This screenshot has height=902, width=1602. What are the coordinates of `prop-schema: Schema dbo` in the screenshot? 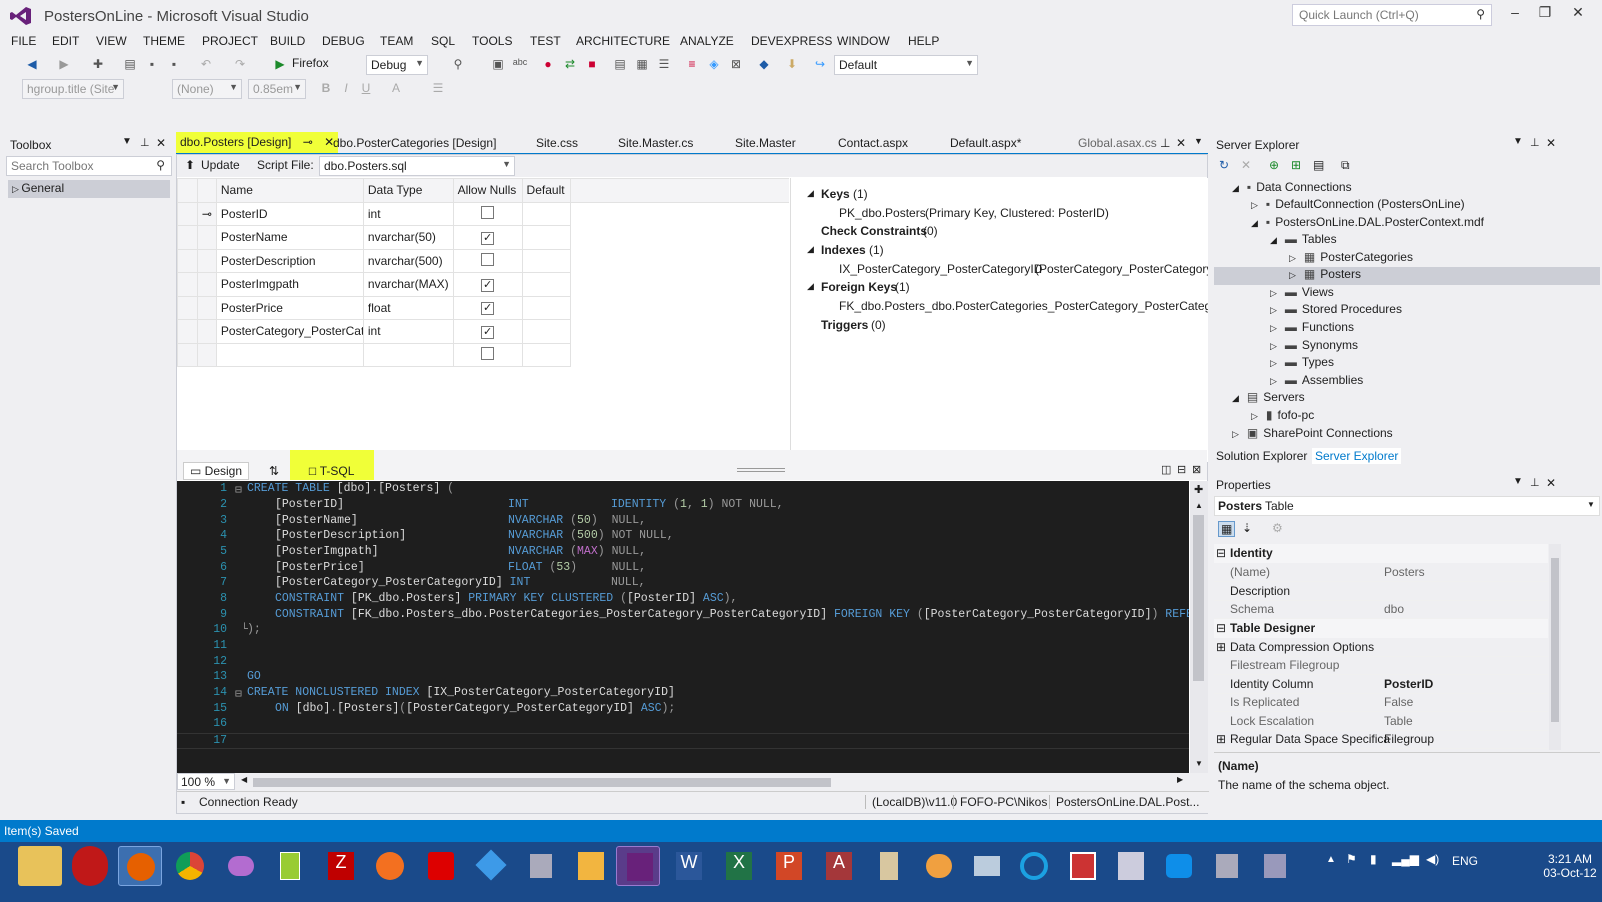 It's located at (1381, 609).